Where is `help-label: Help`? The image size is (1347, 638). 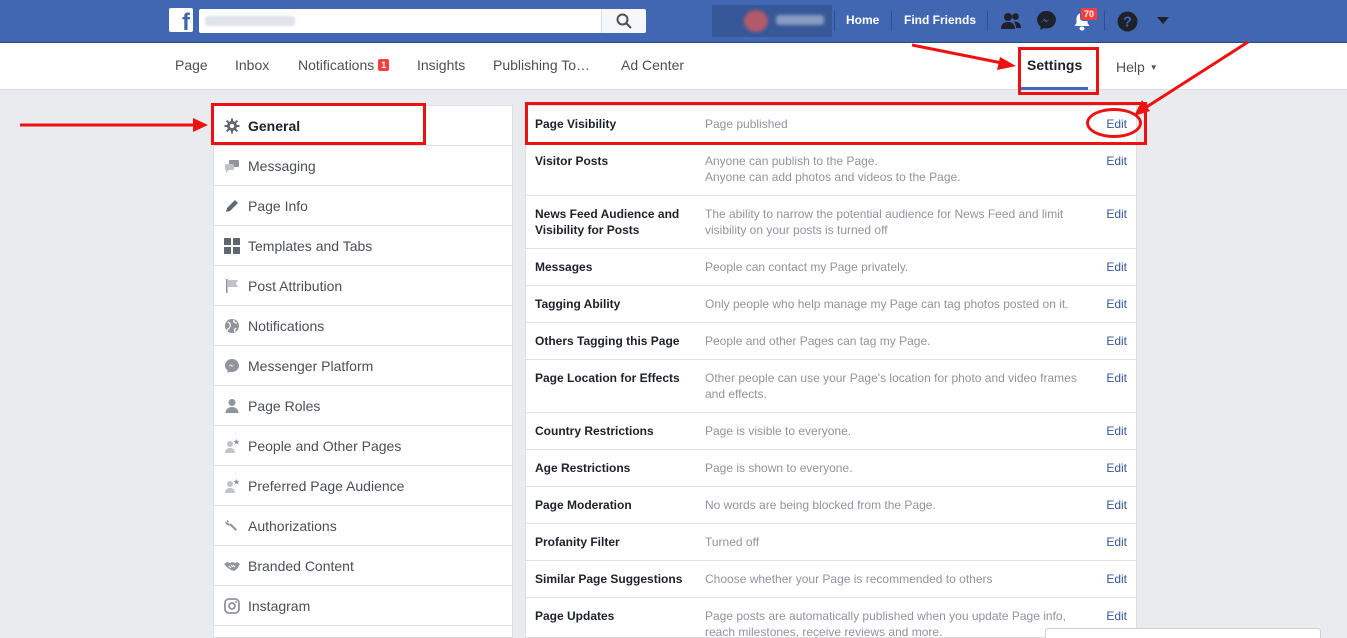 help-label: Help is located at coordinates (1130, 67).